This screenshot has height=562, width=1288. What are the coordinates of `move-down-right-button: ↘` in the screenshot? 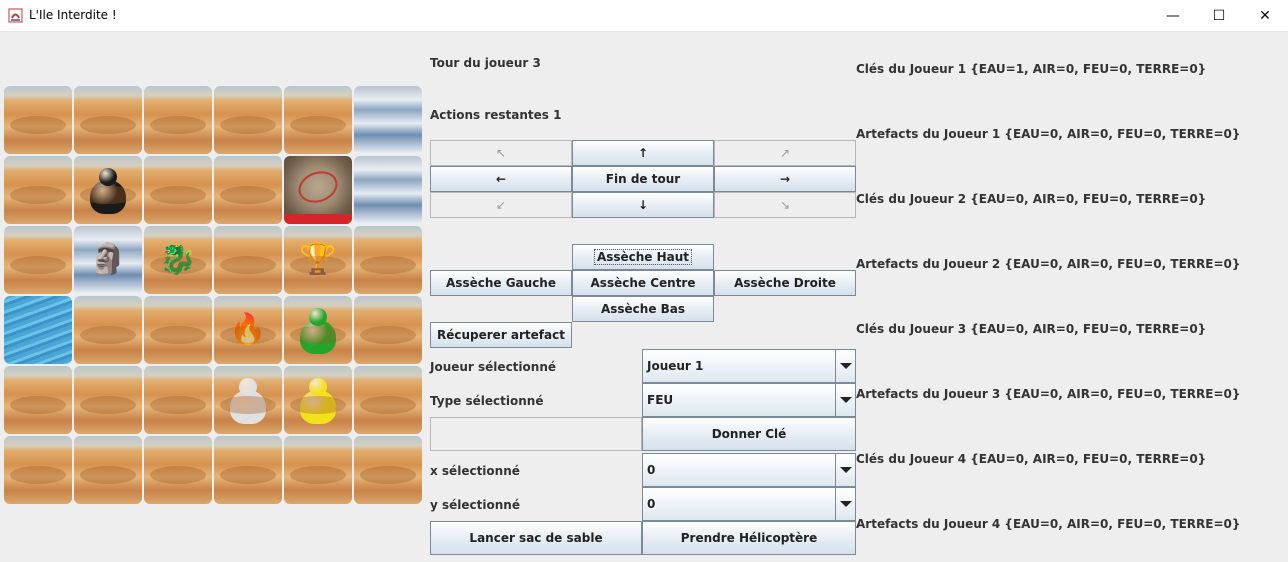 It's located at (785, 205).